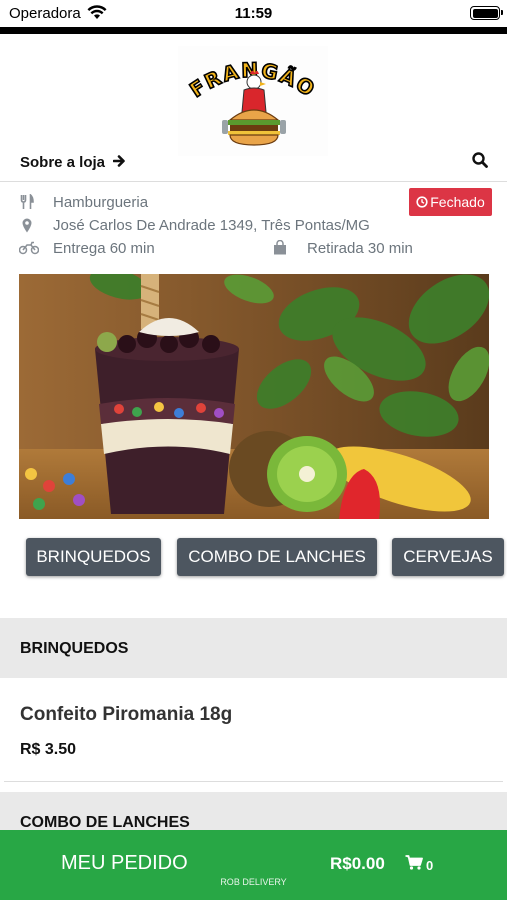 This screenshot has height=900, width=507. What do you see at coordinates (414, 862) in the screenshot?
I see `shopping-cart-icon` at bounding box center [414, 862].